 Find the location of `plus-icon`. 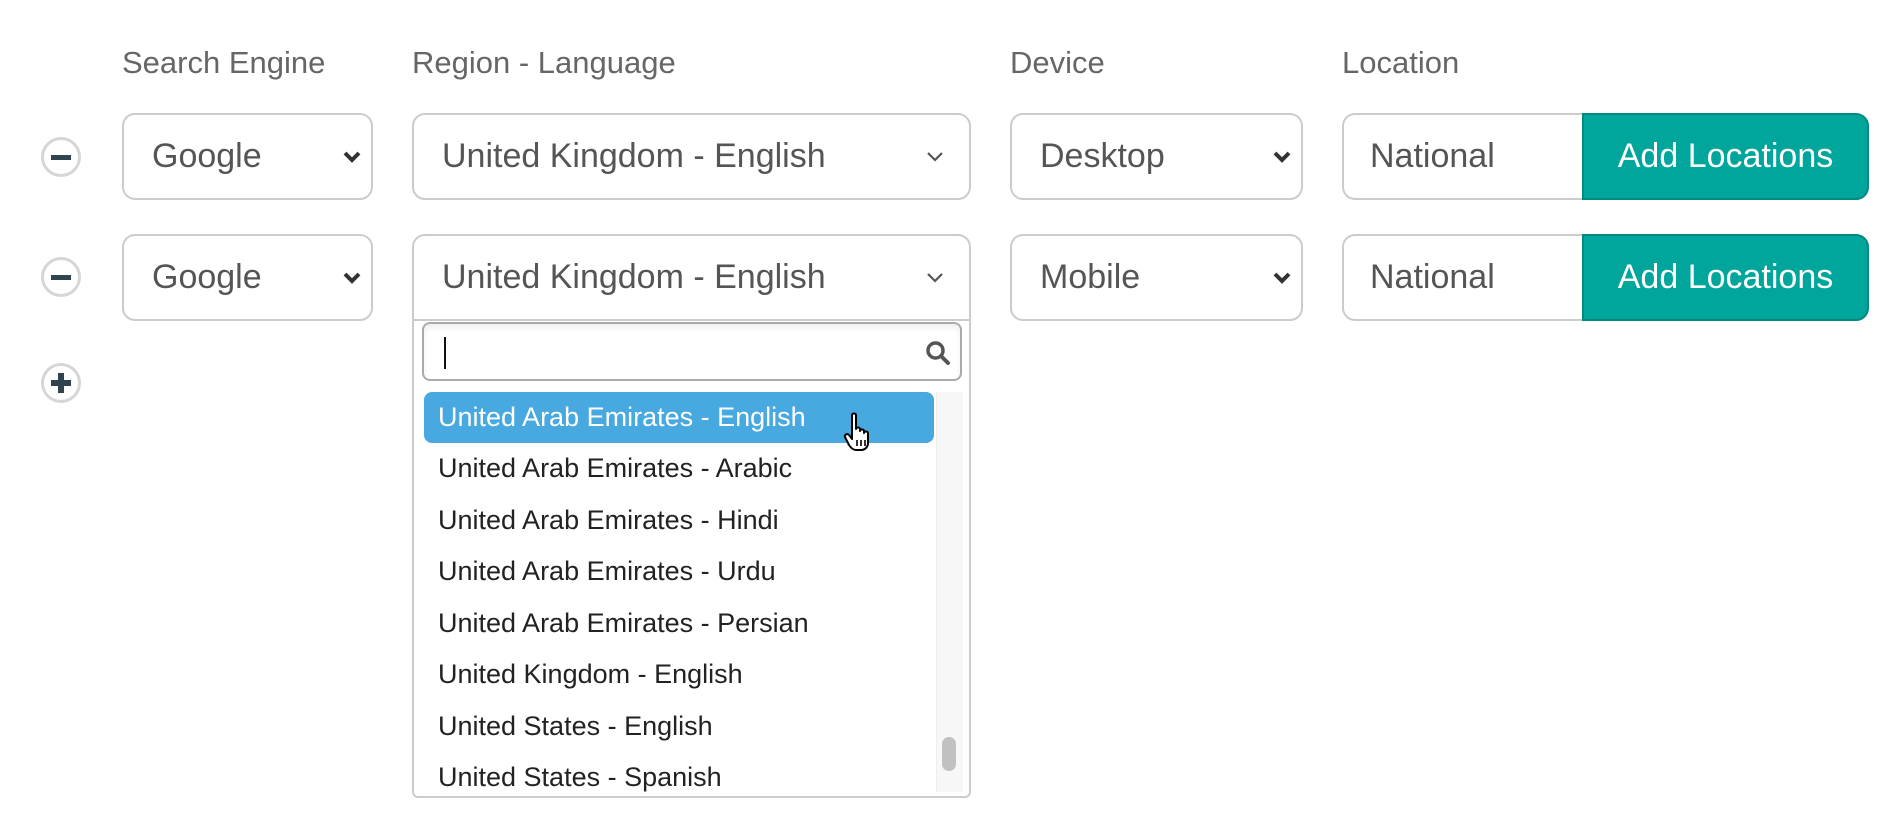

plus-icon is located at coordinates (61, 383).